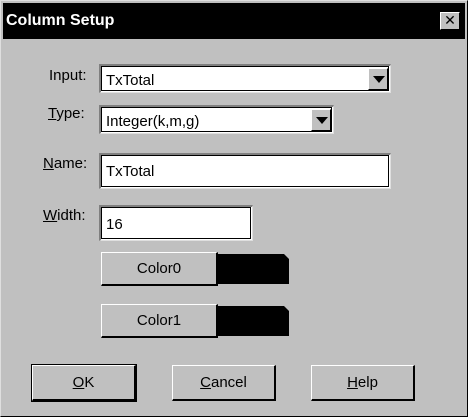 Image resolution: width=468 pixels, height=417 pixels. Describe the element at coordinates (254, 269) in the screenshot. I see `color0-swatch` at that location.